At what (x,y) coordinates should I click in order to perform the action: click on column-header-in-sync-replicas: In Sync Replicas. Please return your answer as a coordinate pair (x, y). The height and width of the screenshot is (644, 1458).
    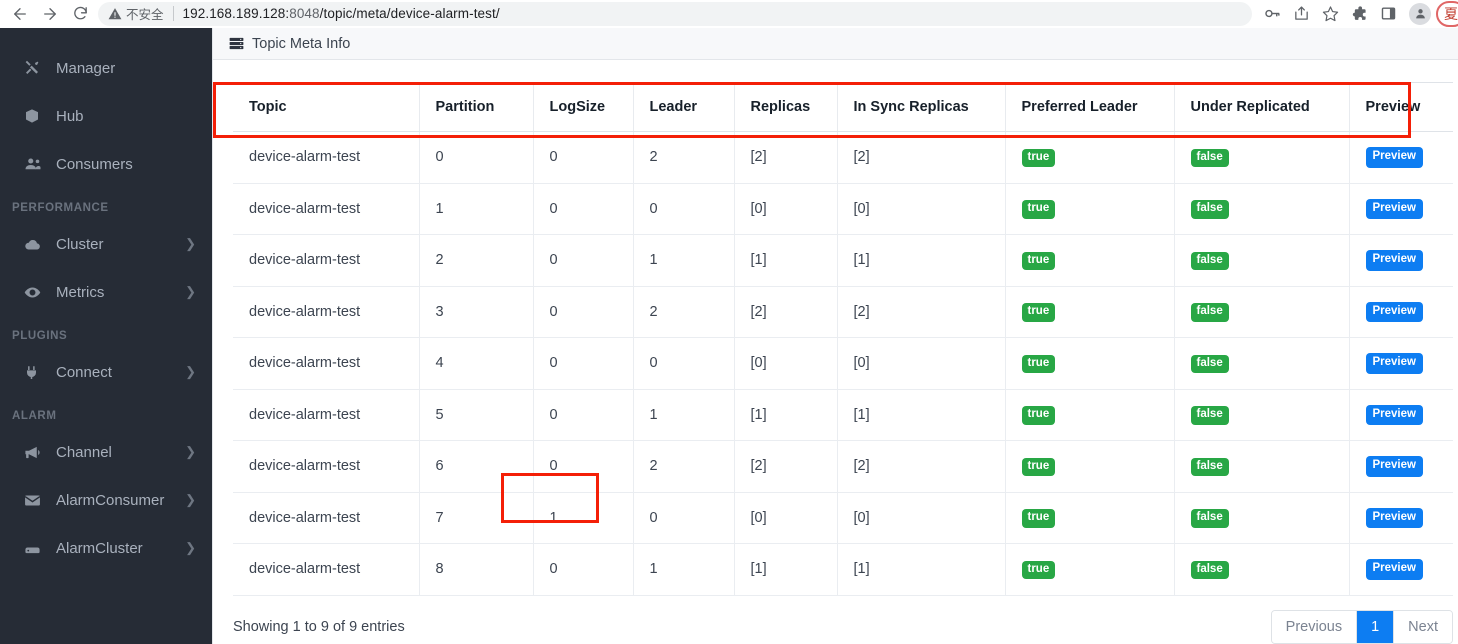
    Looking at the image, I should click on (920, 107).